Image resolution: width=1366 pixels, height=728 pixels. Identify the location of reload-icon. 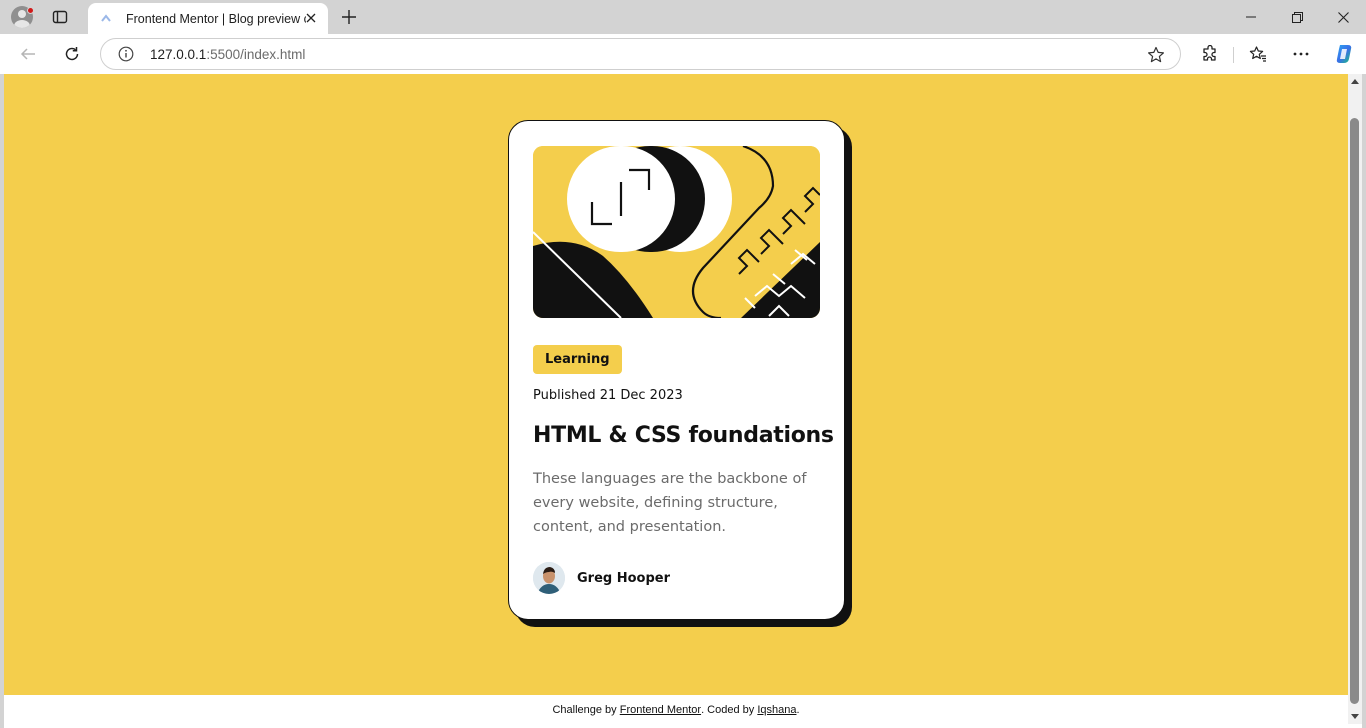
(72, 54).